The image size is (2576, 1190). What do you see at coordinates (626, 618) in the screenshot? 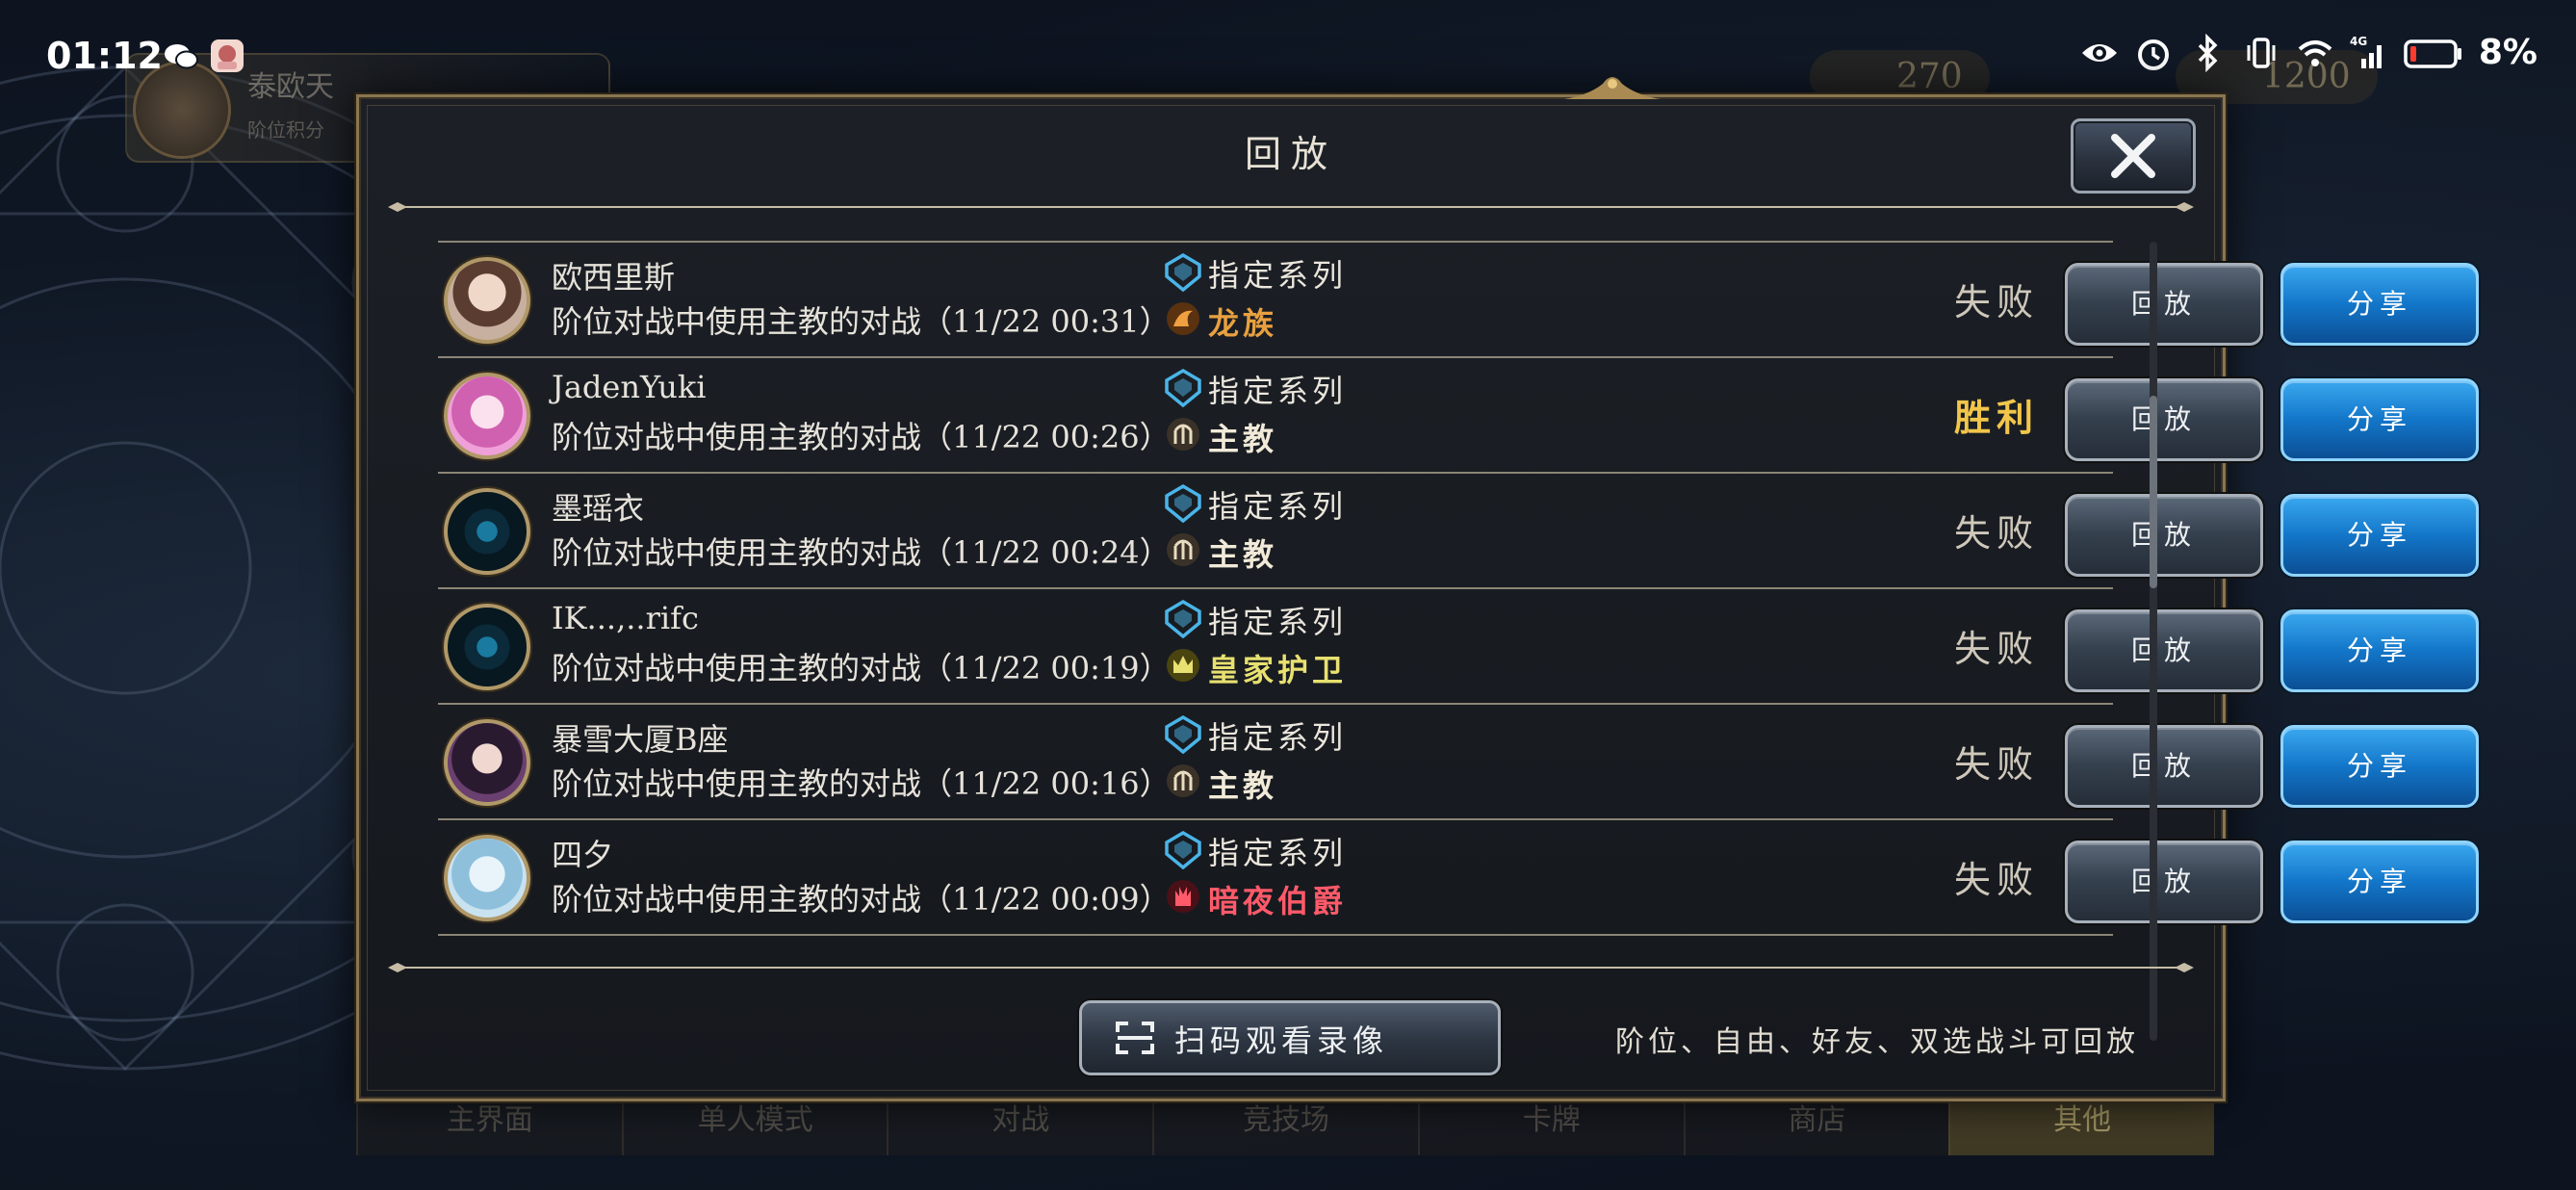
I see `opponent-name: IK...,..rifc` at bounding box center [626, 618].